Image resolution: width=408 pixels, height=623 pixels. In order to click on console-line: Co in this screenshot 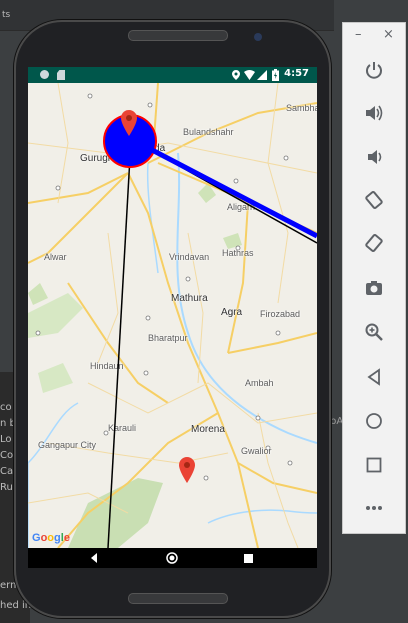, I will do `click(7, 455)`.